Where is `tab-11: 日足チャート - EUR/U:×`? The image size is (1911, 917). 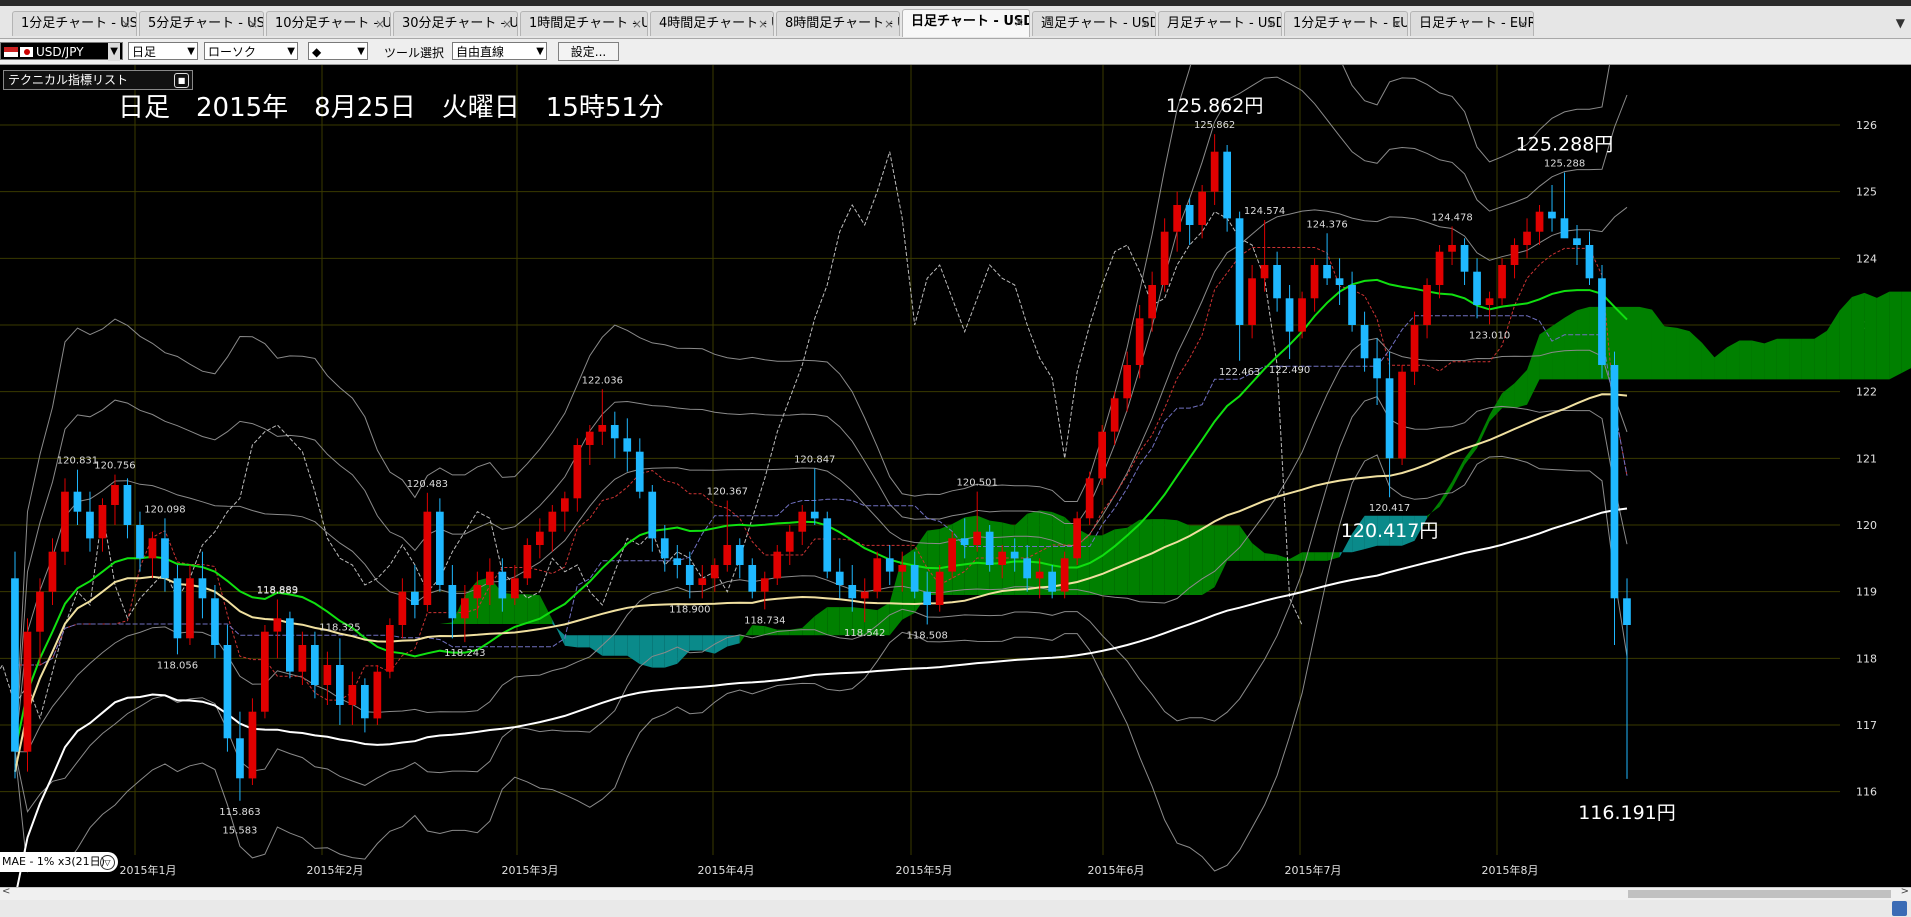
tab-11: 日足チャート - EUR/U:× is located at coordinates (1472, 23).